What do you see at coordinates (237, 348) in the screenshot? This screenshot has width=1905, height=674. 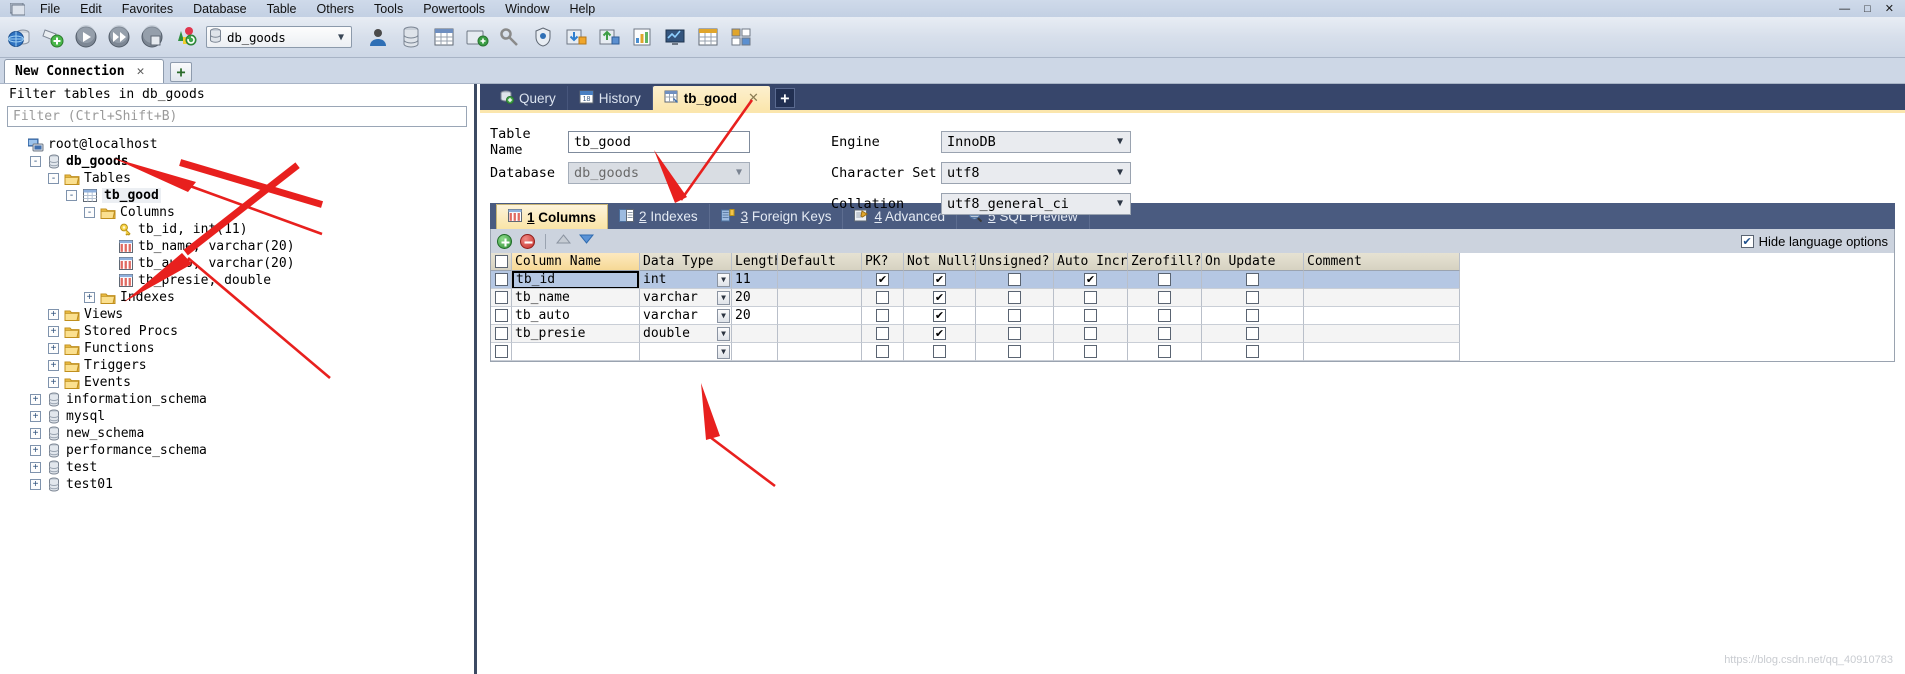 I see `tree-item: + Functions` at bounding box center [237, 348].